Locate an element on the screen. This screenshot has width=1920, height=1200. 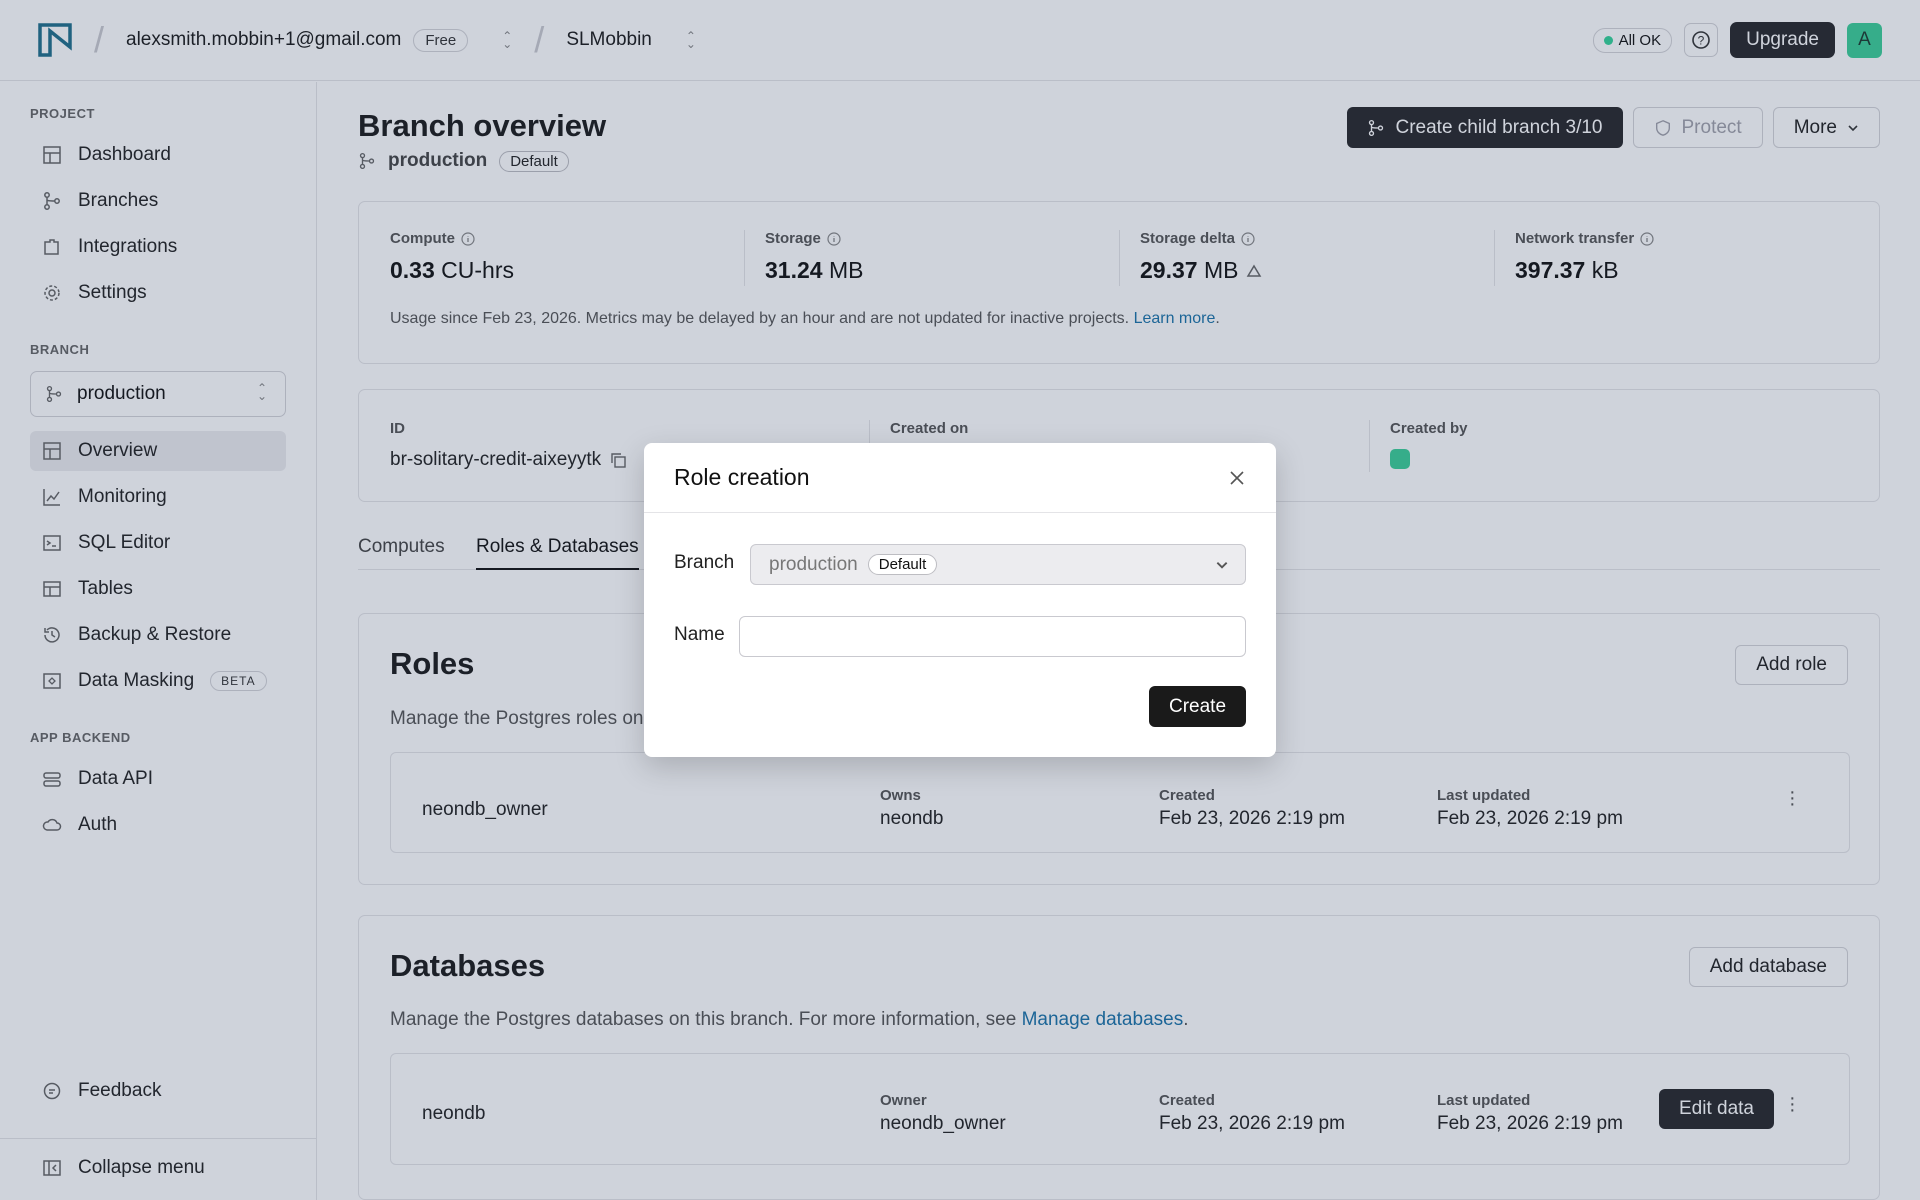
branch-select: production Default is located at coordinates (998, 564).